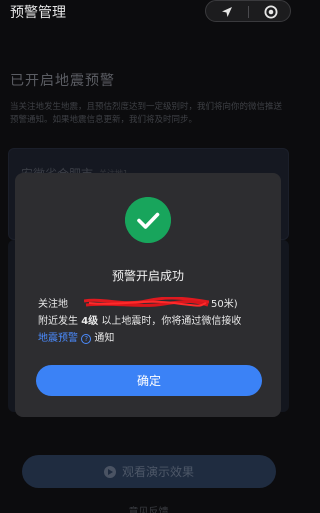  Describe the element at coordinates (147, 276) in the screenshot. I see `dialog-title: 预警开启成功` at that location.